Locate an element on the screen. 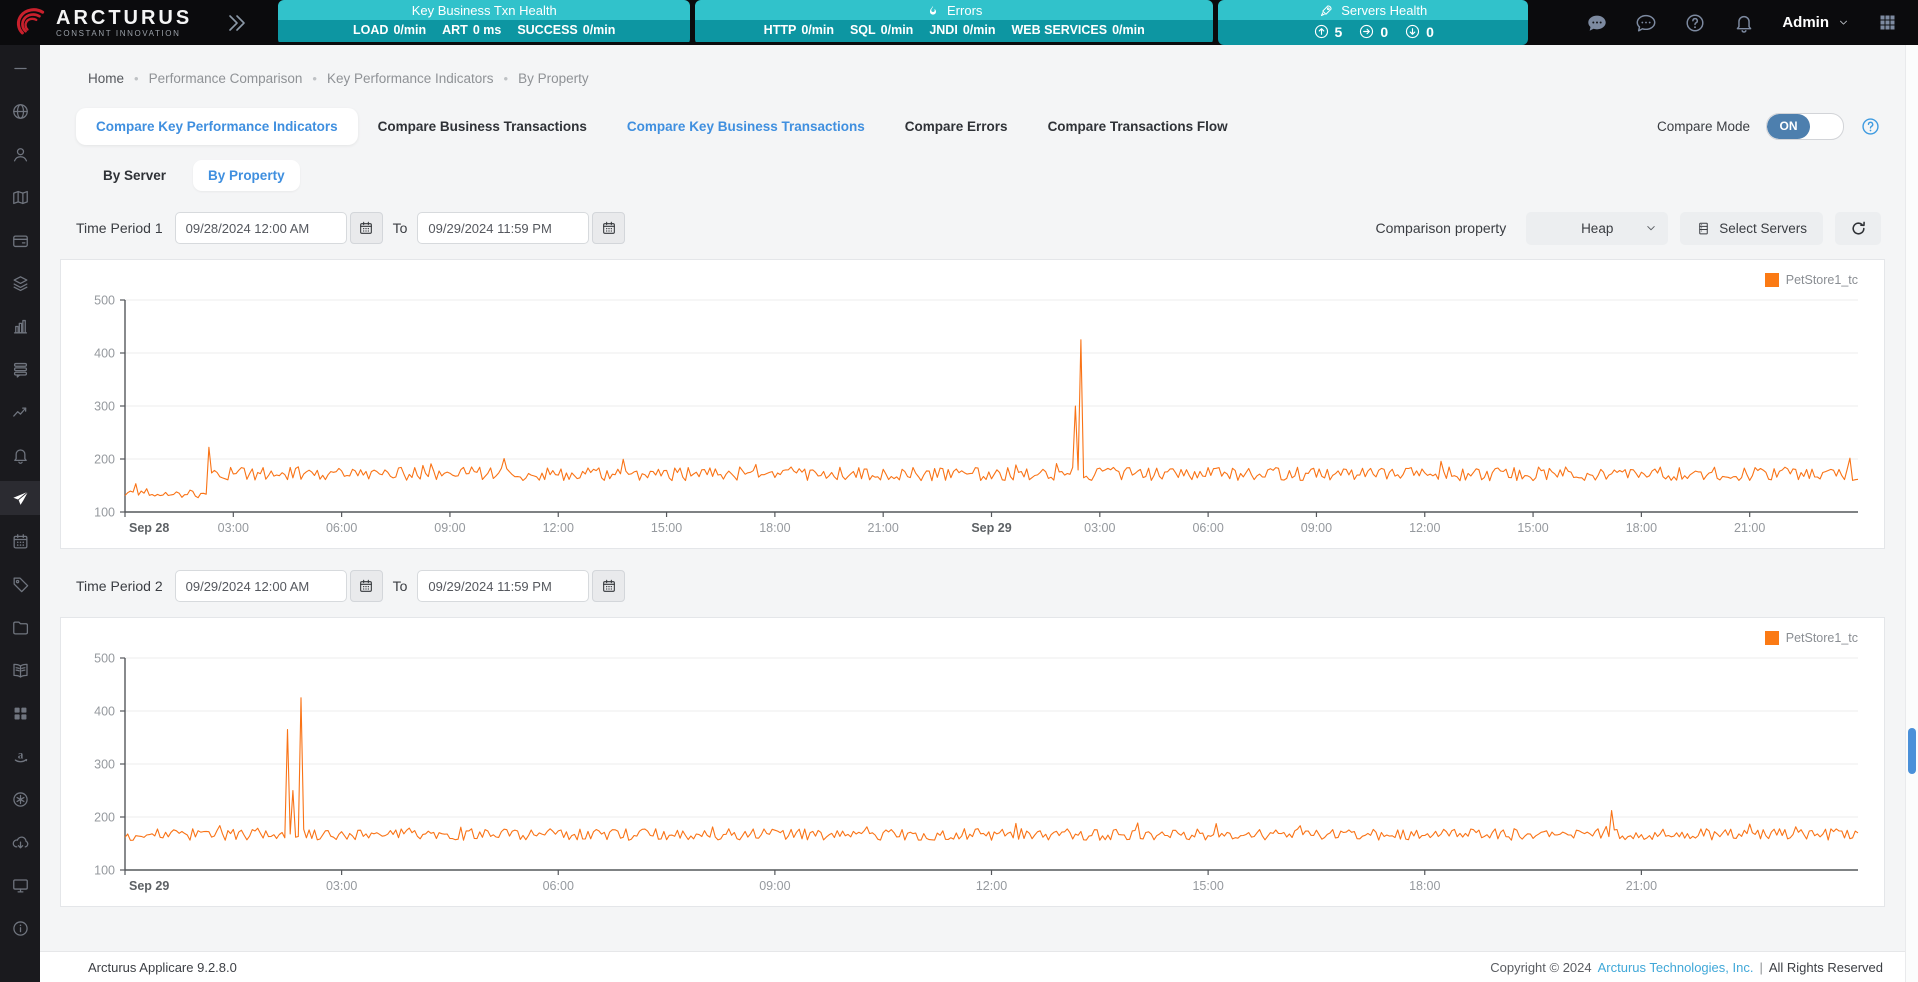  brand-logo: ARCTURUS CONSTANT INNOVATION is located at coordinates (102, 23).